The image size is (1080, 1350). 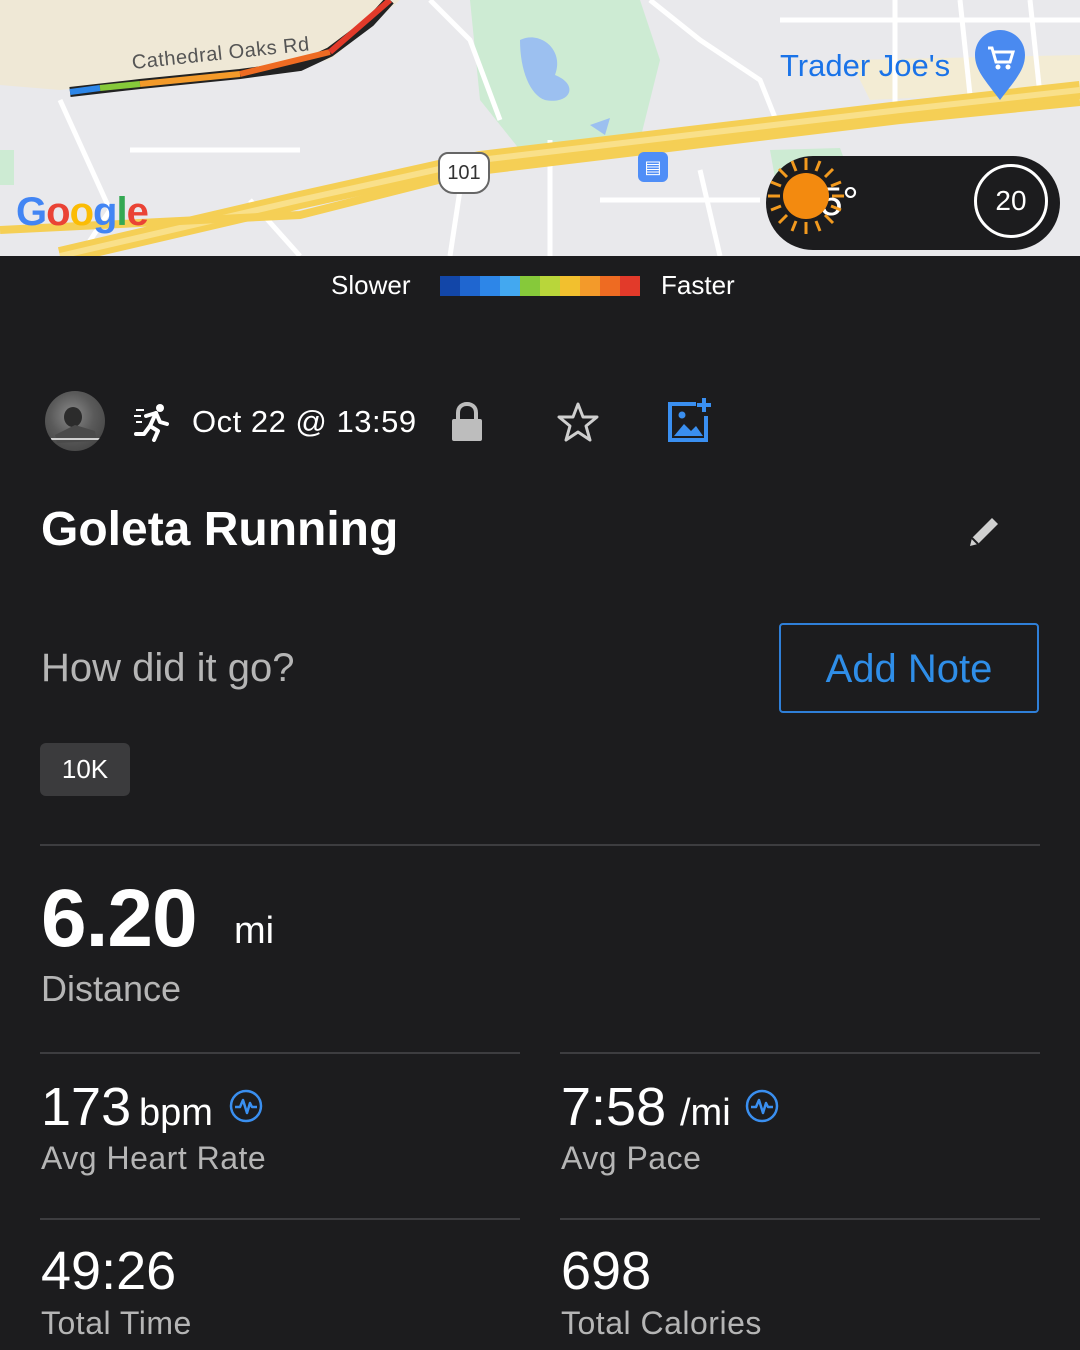 I want to click on pace-color-scale, so click(x=540, y=286).